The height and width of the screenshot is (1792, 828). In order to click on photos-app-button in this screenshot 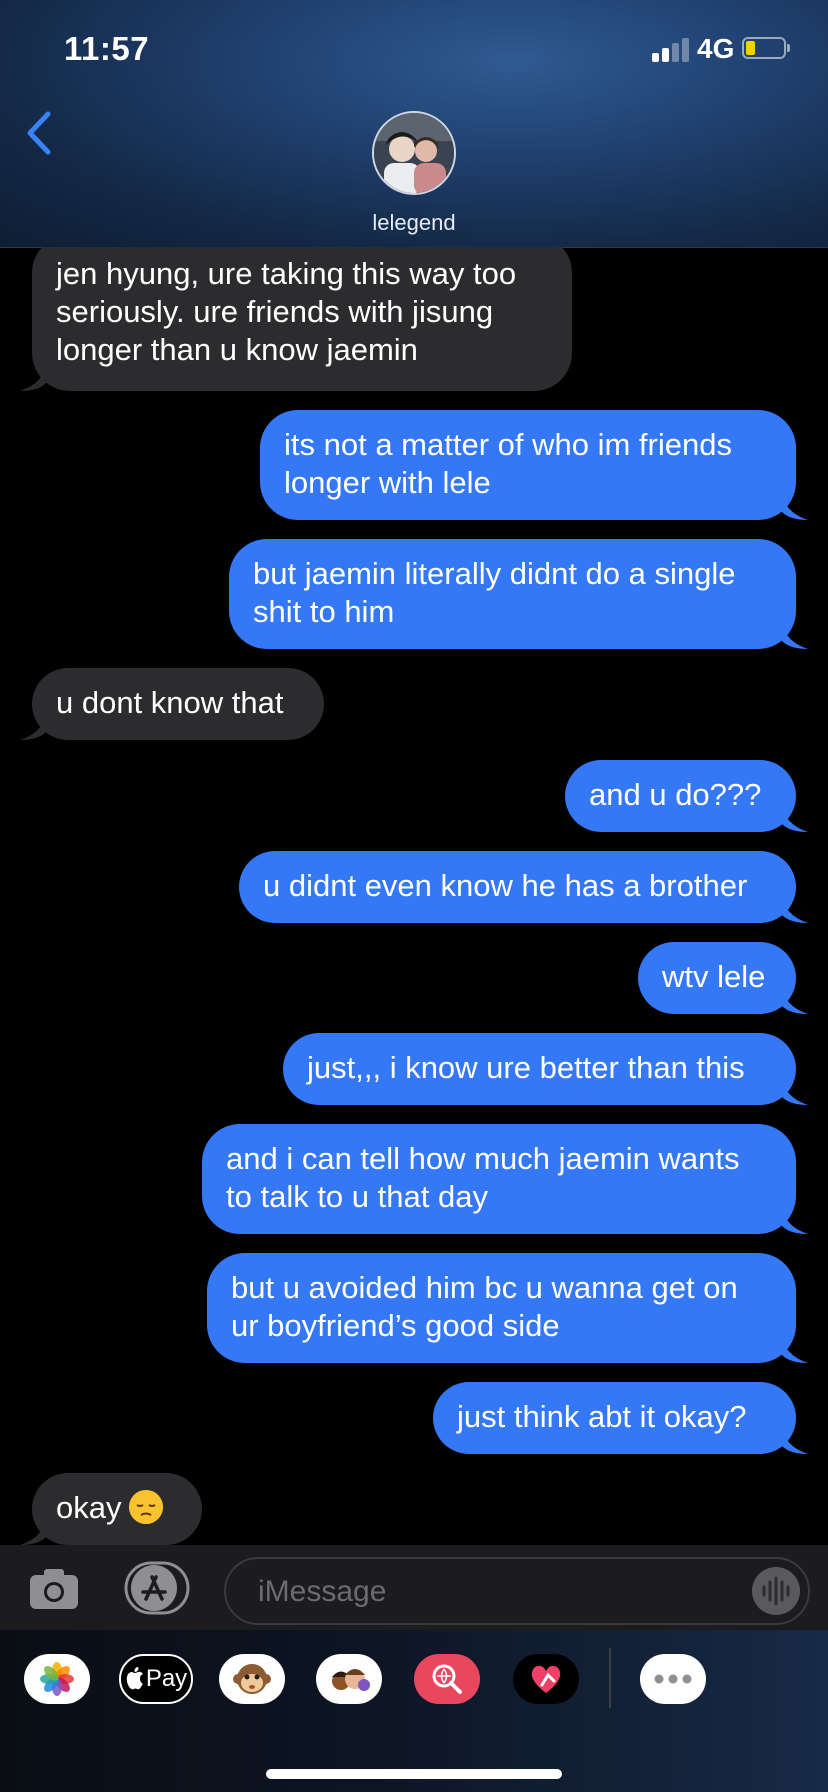, I will do `click(57, 1679)`.